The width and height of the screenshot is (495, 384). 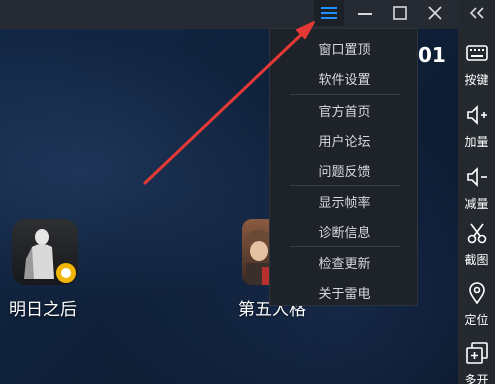 What do you see at coordinates (344, 140) in the screenshot?
I see `menu-item-forum: 用户论坛` at bounding box center [344, 140].